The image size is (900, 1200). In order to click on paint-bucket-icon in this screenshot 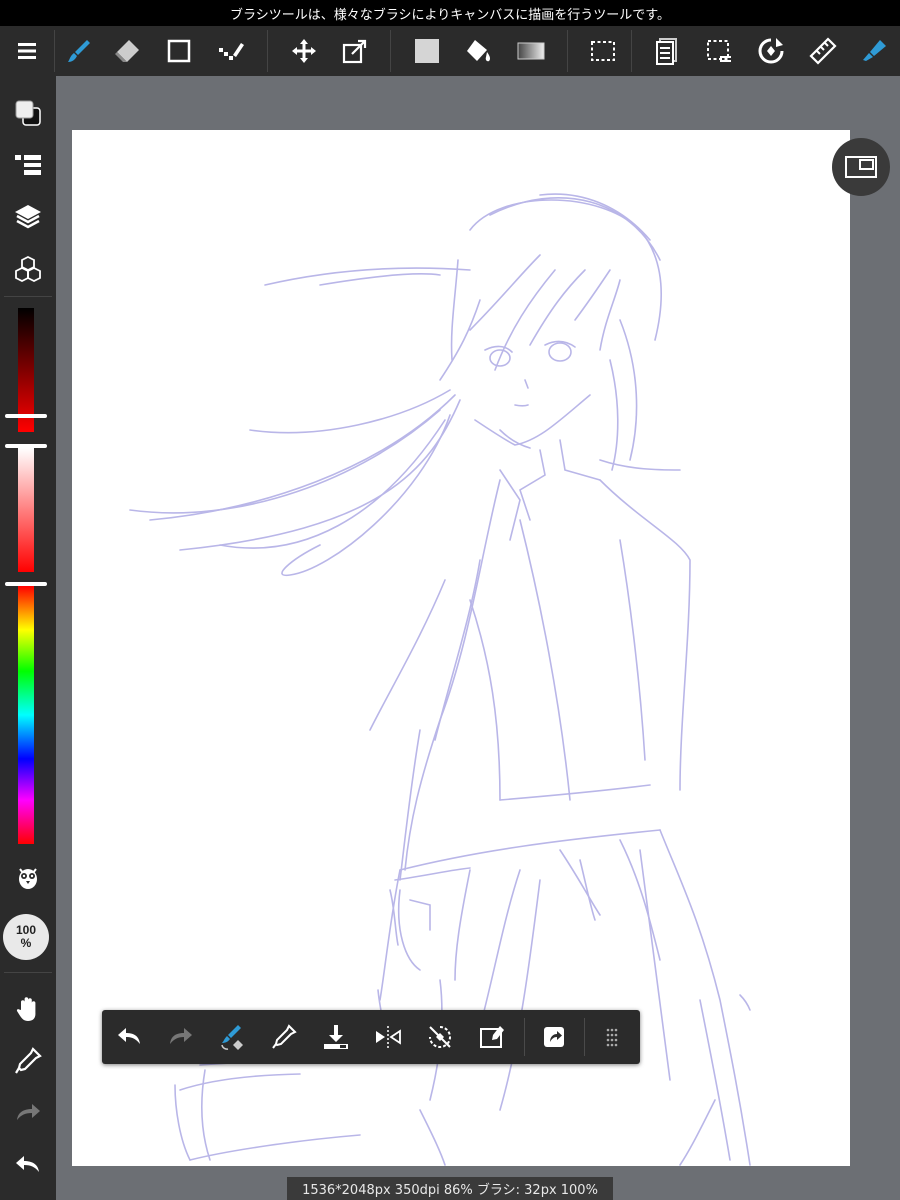, I will do `click(479, 51)`.